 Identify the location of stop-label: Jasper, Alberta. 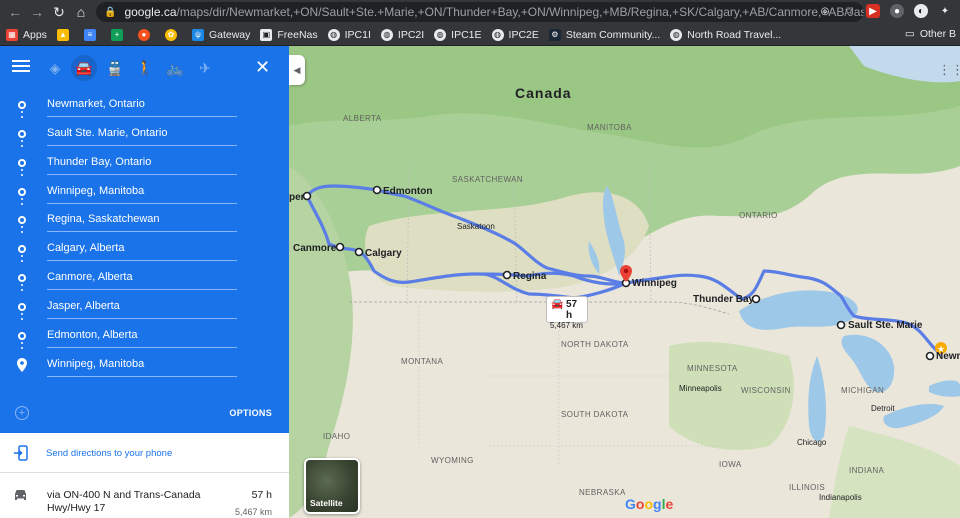
(83, 306).